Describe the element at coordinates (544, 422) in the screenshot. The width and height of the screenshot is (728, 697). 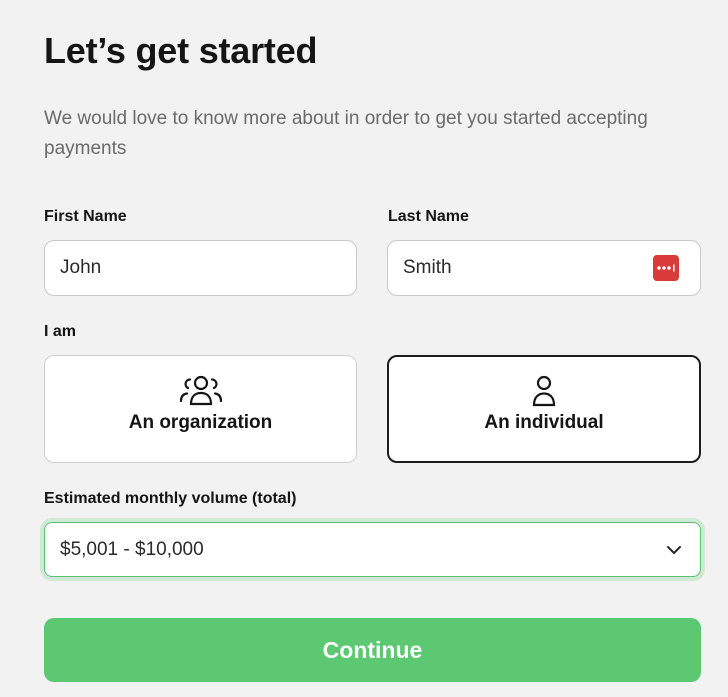
I see `option-individual-label: An individual` at that location.